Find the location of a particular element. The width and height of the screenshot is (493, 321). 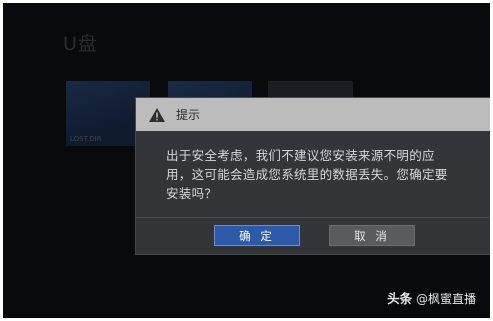

watermark-brand: 头条 is located at coordinates (400, 298).